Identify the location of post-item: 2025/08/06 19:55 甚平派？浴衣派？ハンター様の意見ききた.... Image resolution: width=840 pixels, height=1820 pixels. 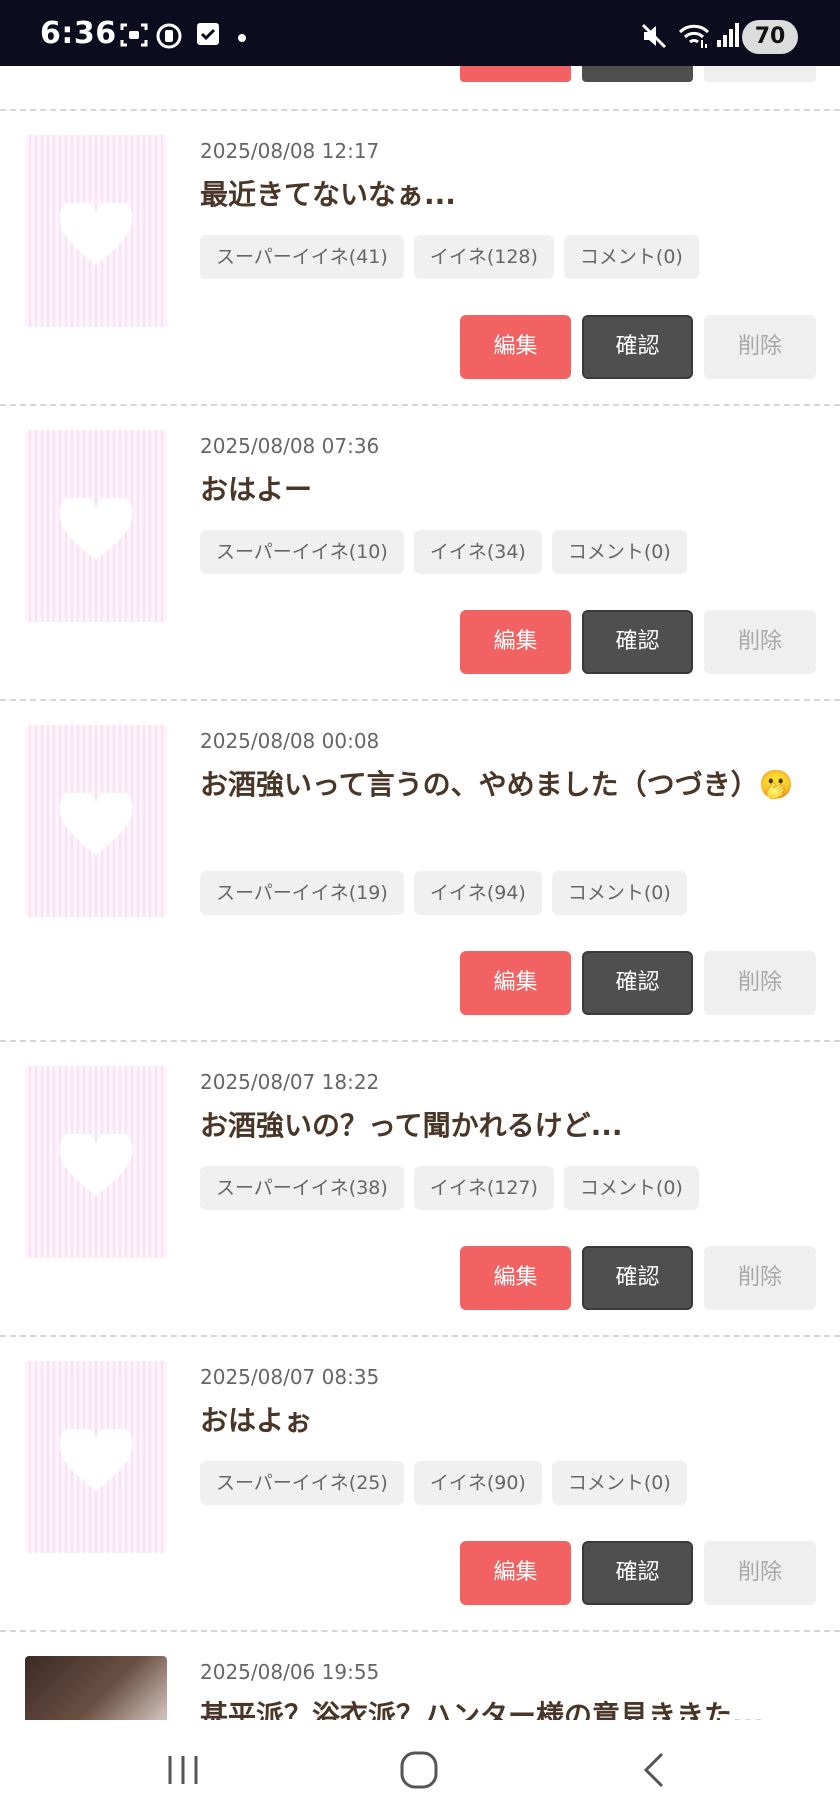
(420, 1675).